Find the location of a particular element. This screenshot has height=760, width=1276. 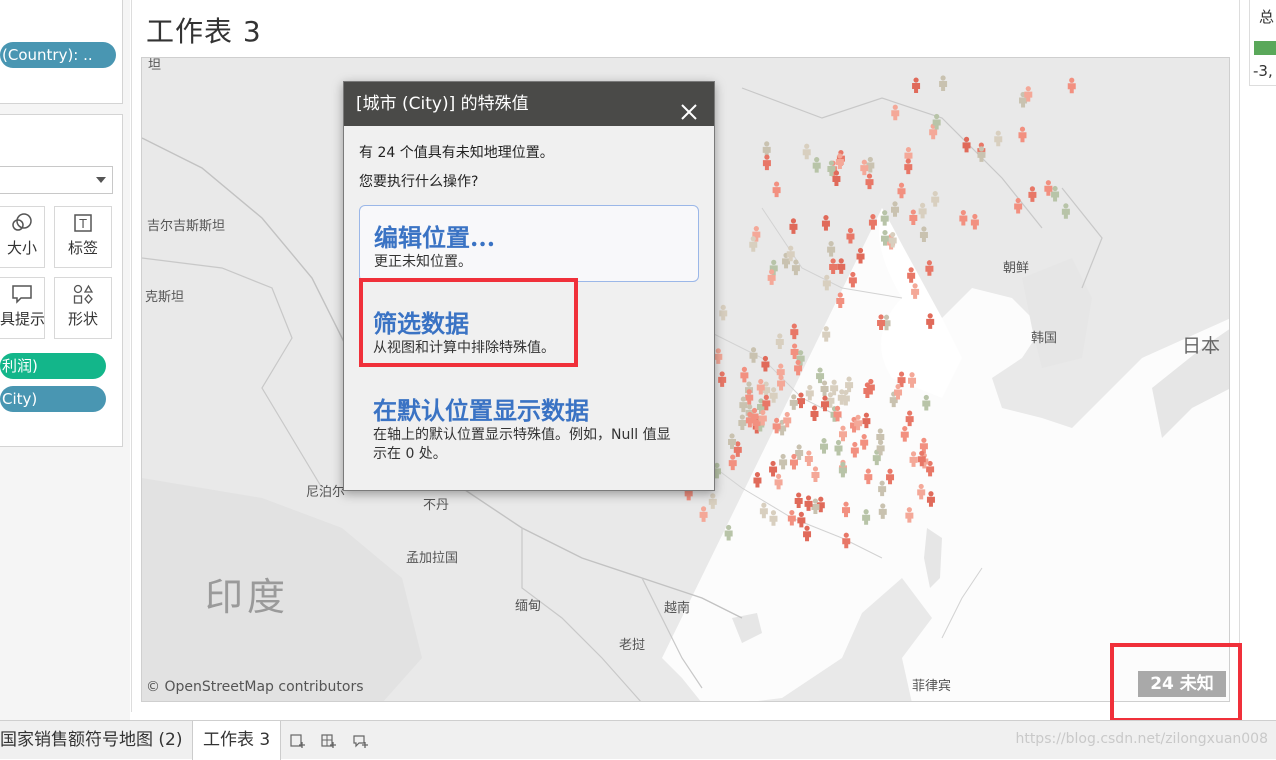

watermark-text: https://blog.csdn.net/zilongxuan008 is located at coordinates (1141, 739).